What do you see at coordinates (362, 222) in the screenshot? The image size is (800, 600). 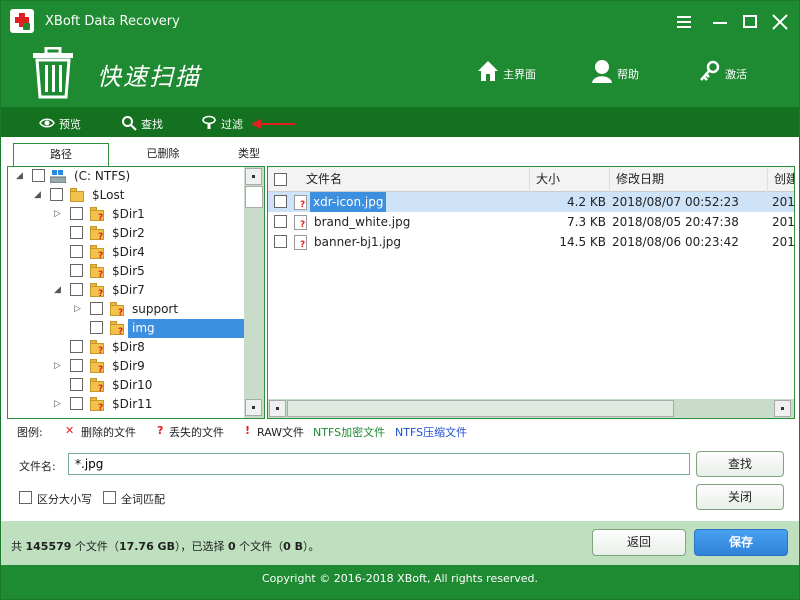 I see `file-name: brand_white.jpg` at bounding box center [362, 222].